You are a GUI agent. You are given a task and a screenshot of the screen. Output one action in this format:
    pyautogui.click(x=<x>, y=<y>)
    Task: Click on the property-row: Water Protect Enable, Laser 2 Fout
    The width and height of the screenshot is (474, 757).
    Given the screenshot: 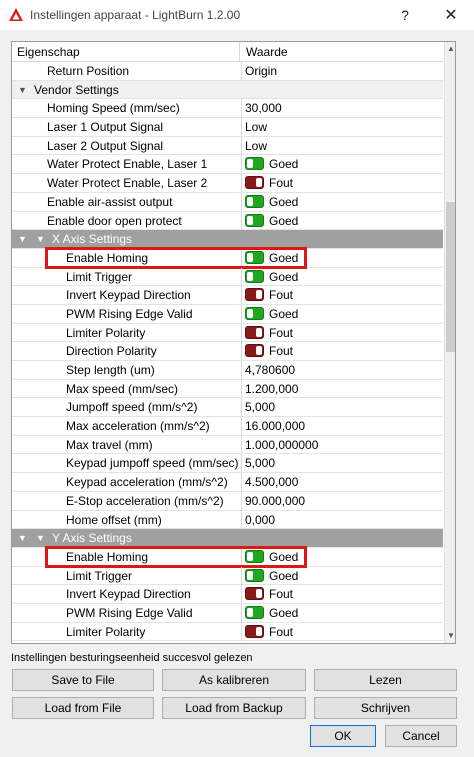 What is the action you would take?
    pyautogui.click(x=227, y=183)
    